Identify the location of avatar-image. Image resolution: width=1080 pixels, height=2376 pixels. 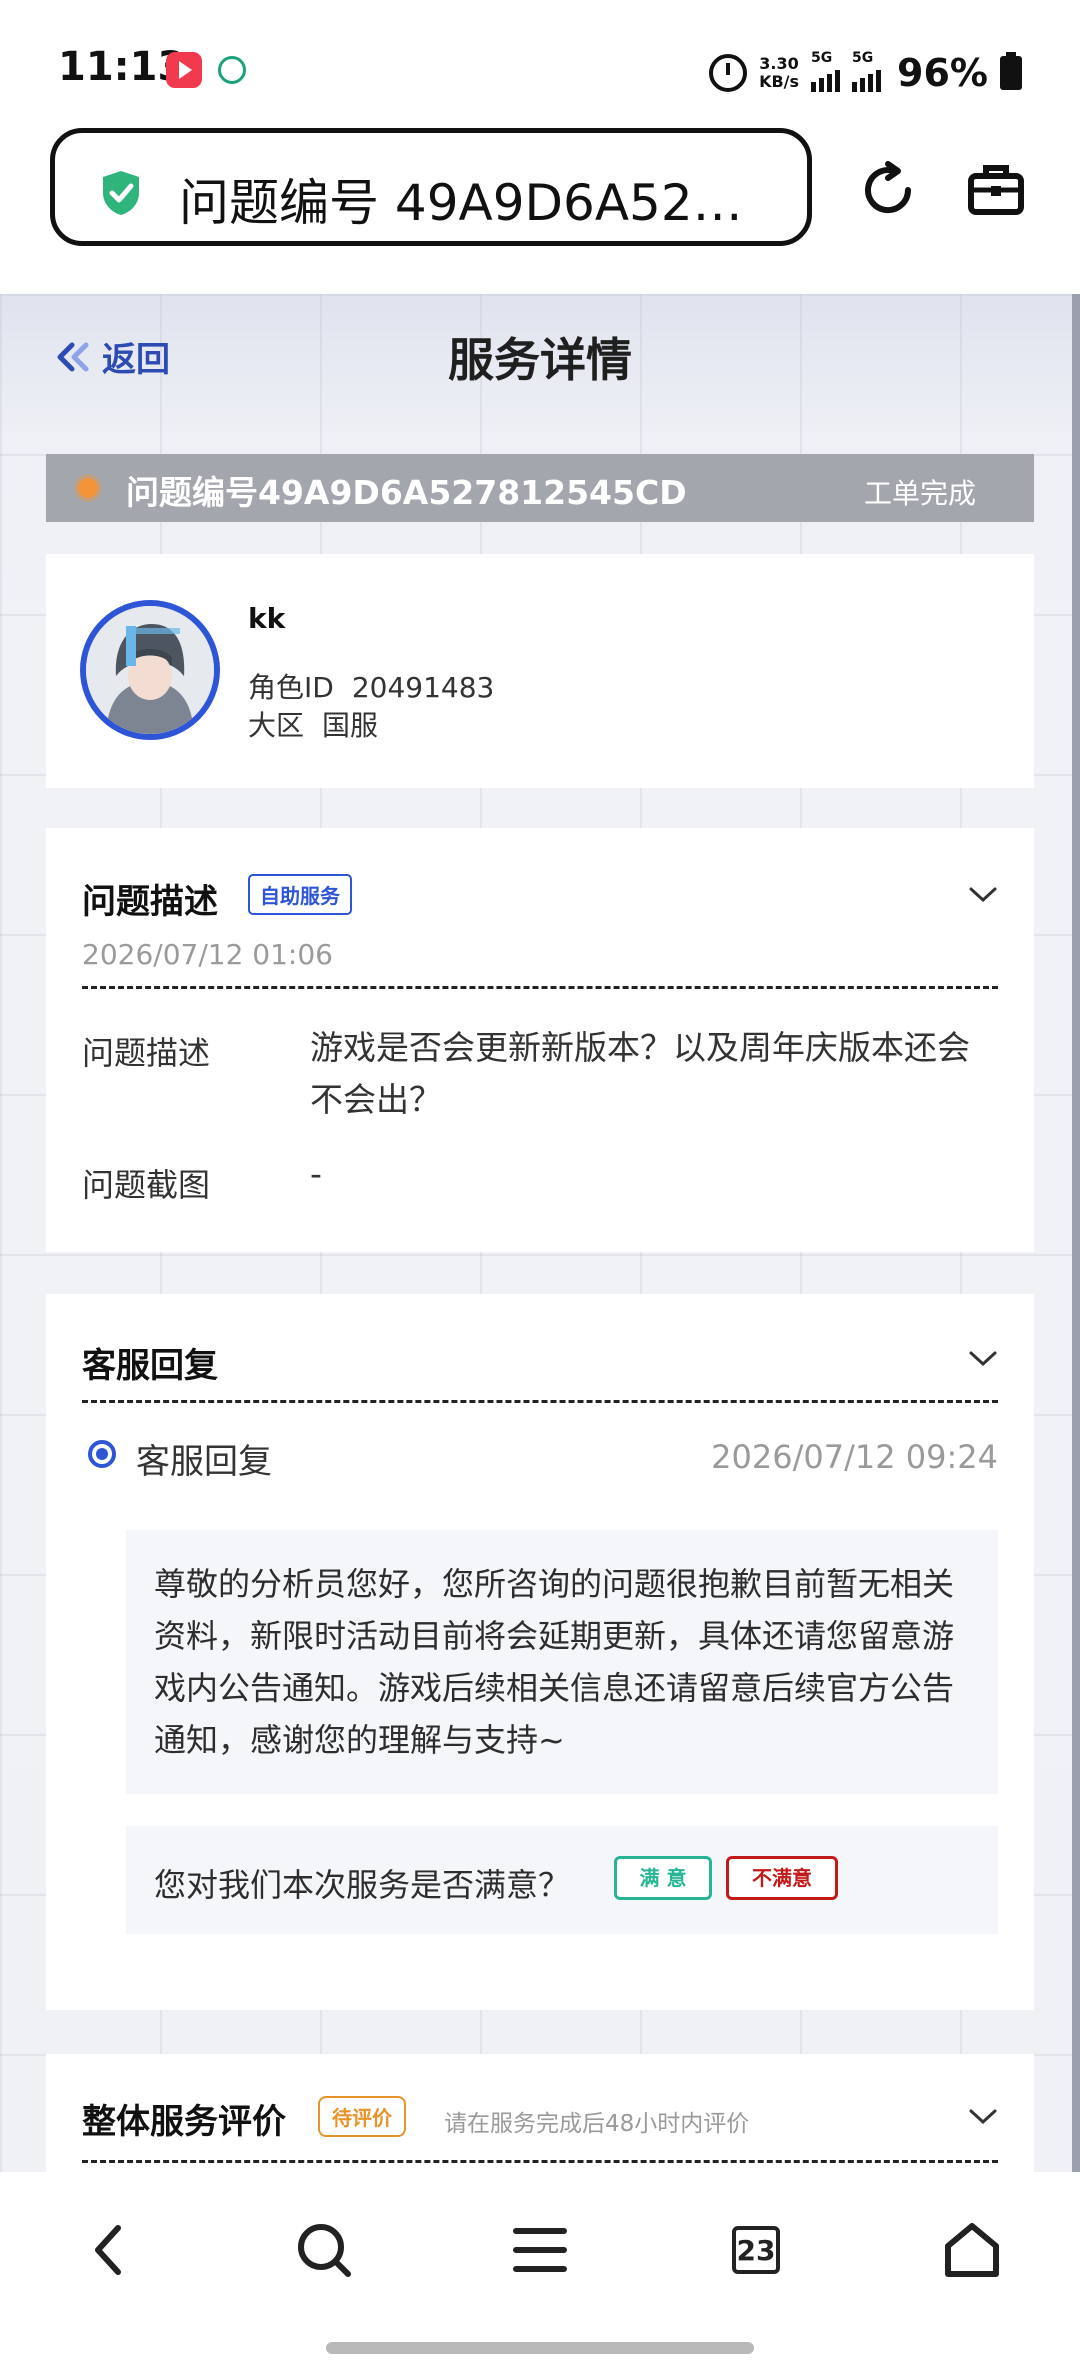
(150, 670).